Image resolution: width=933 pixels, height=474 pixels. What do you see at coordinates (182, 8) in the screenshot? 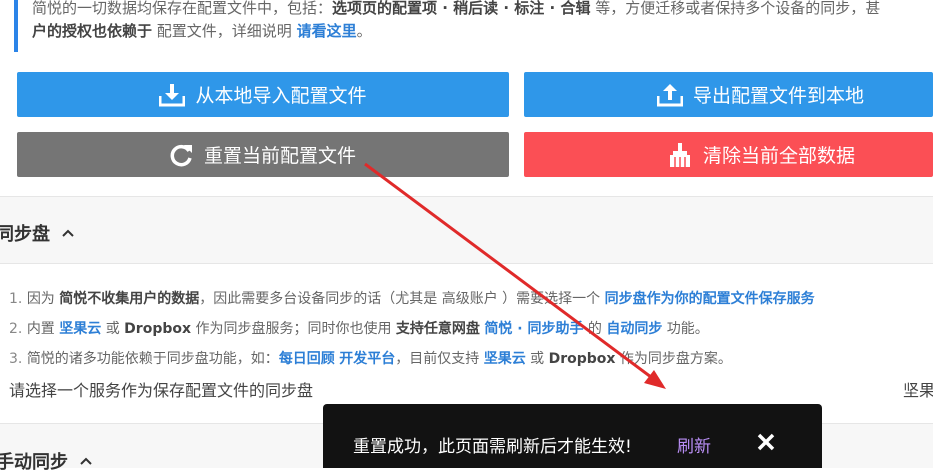
I see `note-prefix: 简悦的一切数据均保存在配置文件中，包括：` at bounding box center [182, 8].